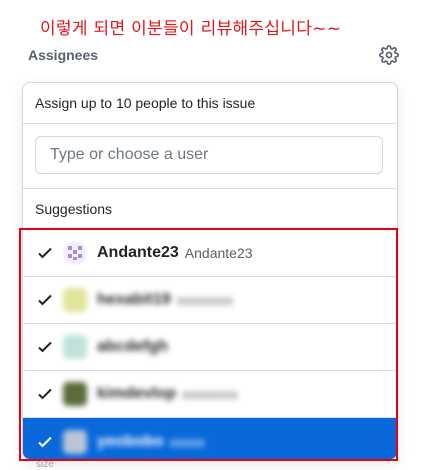 The height and width of the screenshot is (470, 438). What do you see at coordinates (191, 29) in the screenshot?
I see `annotation-text: 이렇게 되면 이분들이 리뷰해주십니다~~` at bounding box center [191, 29].